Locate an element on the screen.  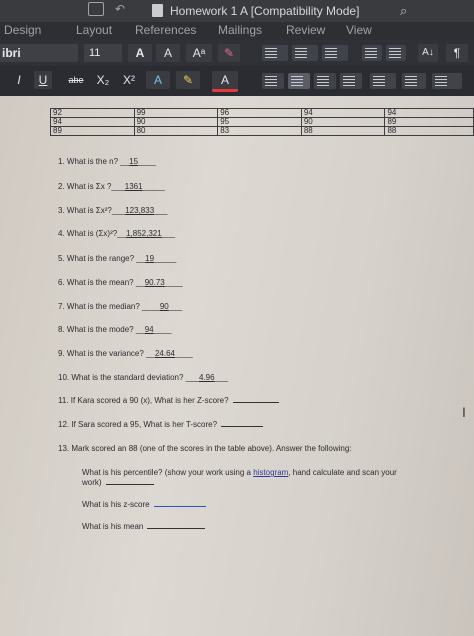
question-7: 7. What is the median? ____90___ is located at coordinates (120, 306).